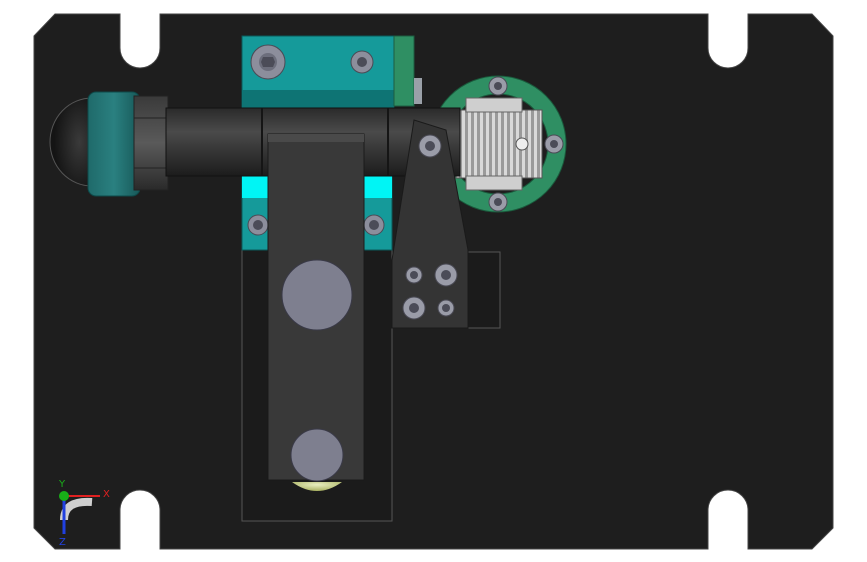 The width and height of the screenshot is (867, 562). I want to click on y-axis-label: Y, so click(62, 484).